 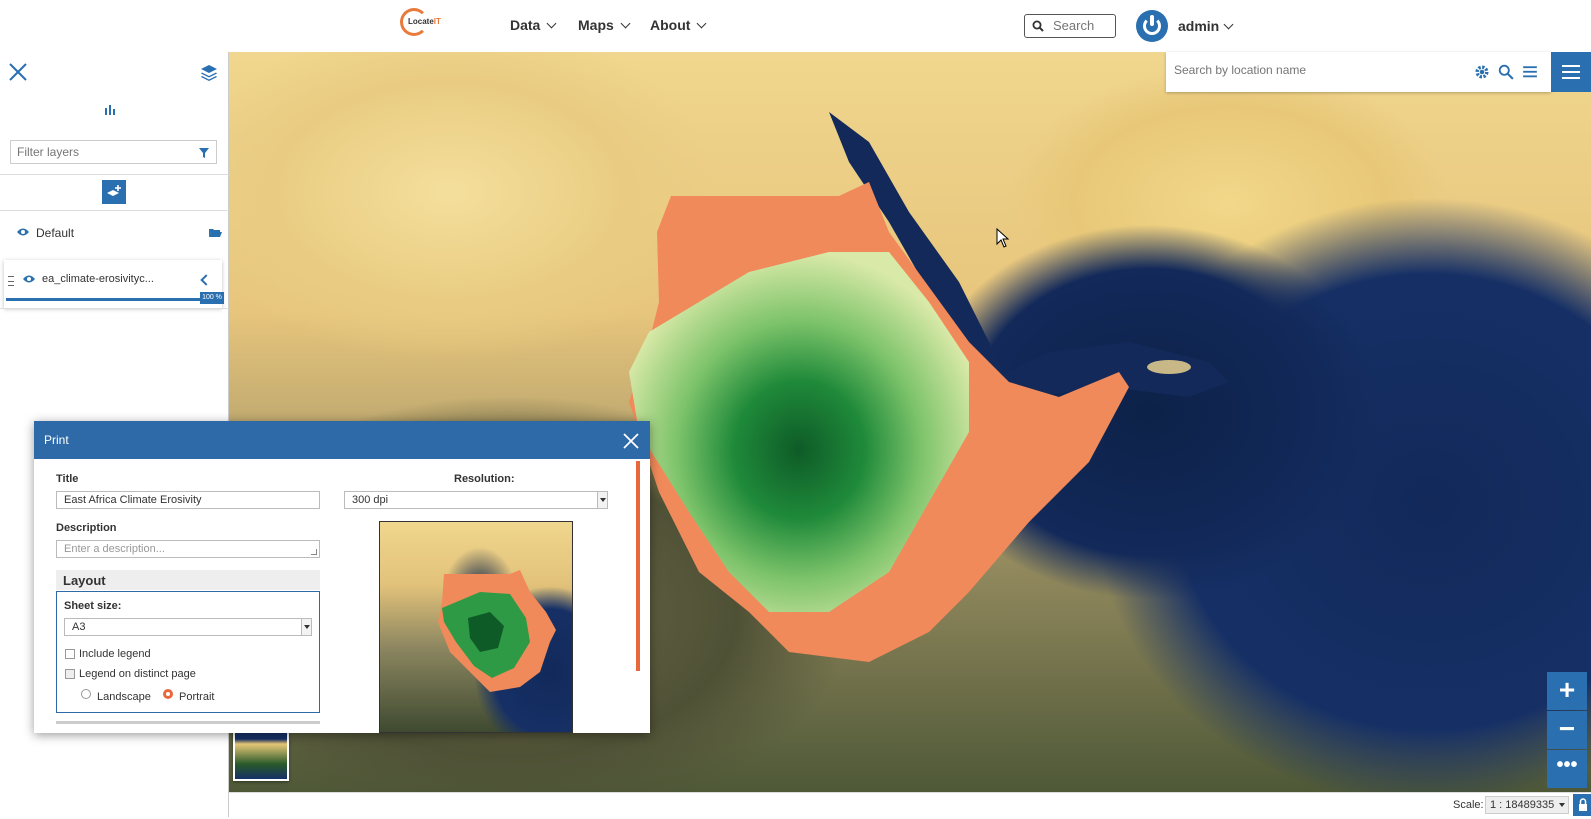 I want to click on chevron-left-icon, so click(x=206, y=280).